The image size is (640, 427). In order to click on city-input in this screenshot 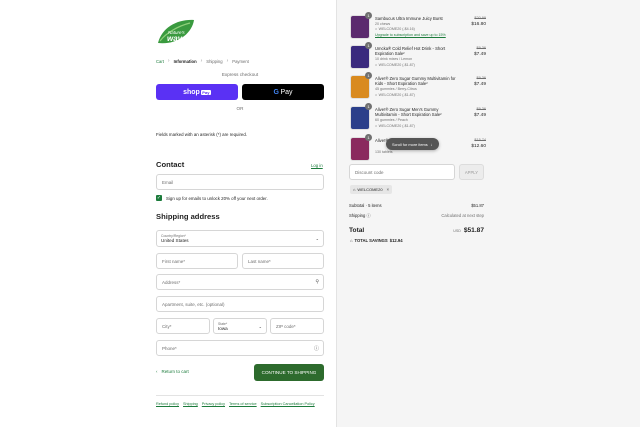, I will do `click(185, 326)`.